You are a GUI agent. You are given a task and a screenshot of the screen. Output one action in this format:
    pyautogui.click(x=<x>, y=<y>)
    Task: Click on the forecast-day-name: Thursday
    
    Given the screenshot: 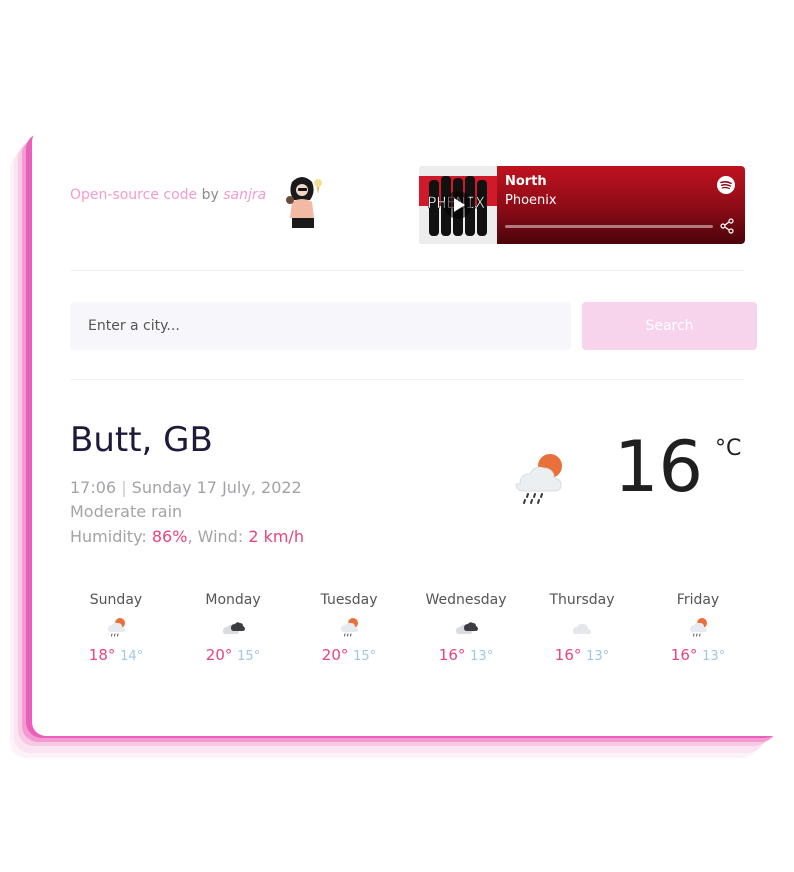 What is the action you would take?
    pyautogui.click(x=582, y=600)
    